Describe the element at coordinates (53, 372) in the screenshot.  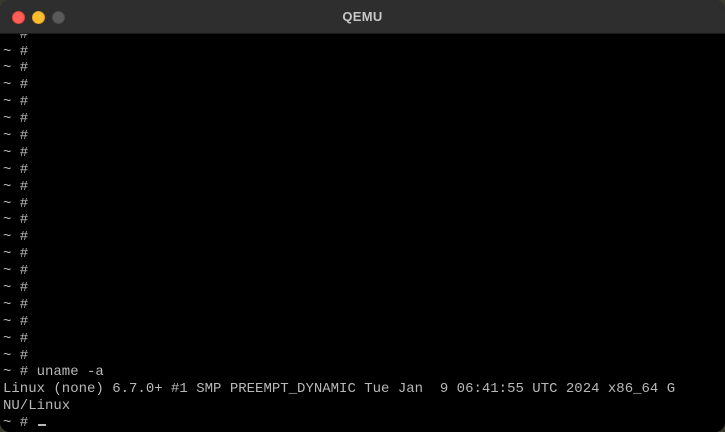
I see `command-line: ~ # uname -a` at that location.